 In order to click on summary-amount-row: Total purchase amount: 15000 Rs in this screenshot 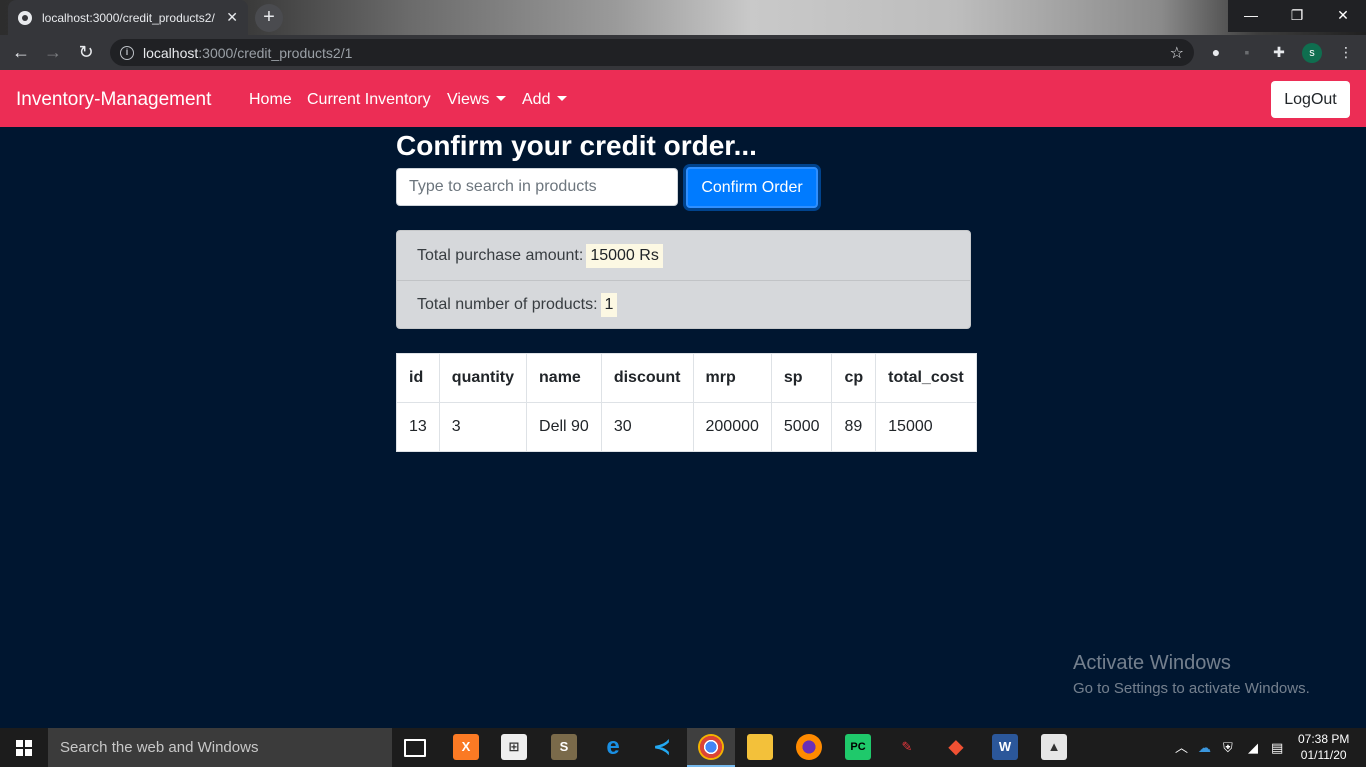, I will do `click(683, 255)`.